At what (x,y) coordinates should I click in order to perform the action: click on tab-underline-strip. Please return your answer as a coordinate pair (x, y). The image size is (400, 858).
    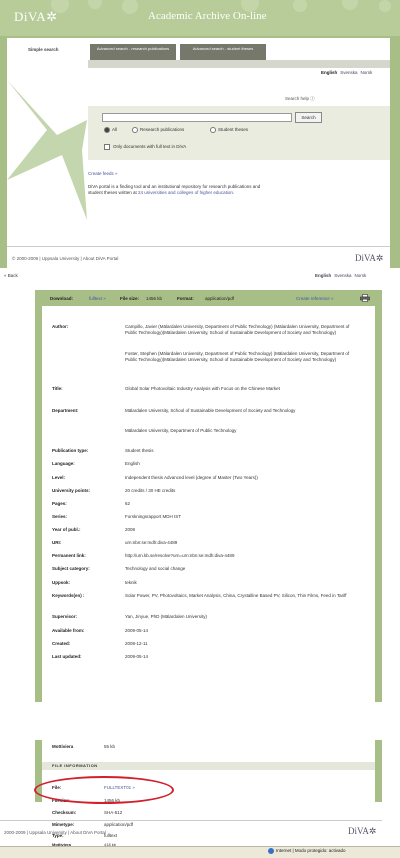
    Looking at the image, I should click on (239, 64).